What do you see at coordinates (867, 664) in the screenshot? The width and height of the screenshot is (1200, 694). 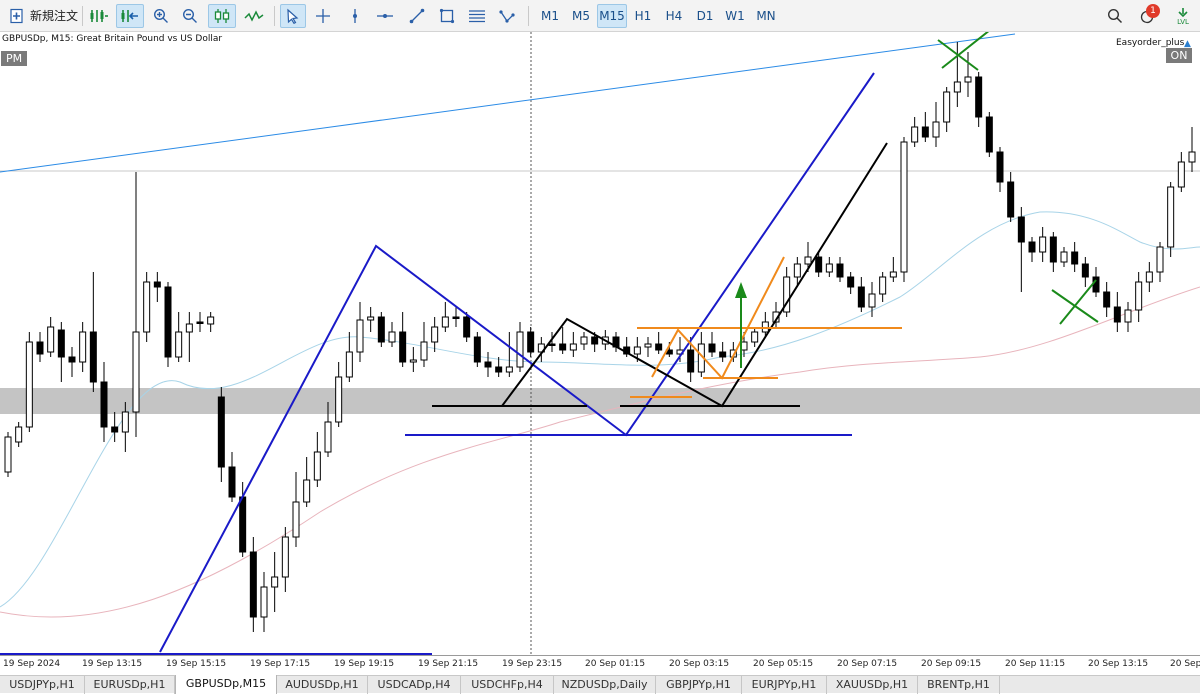 I see `time-axis-label: 20 Sep 07:15` at bounding box center [867, 664].